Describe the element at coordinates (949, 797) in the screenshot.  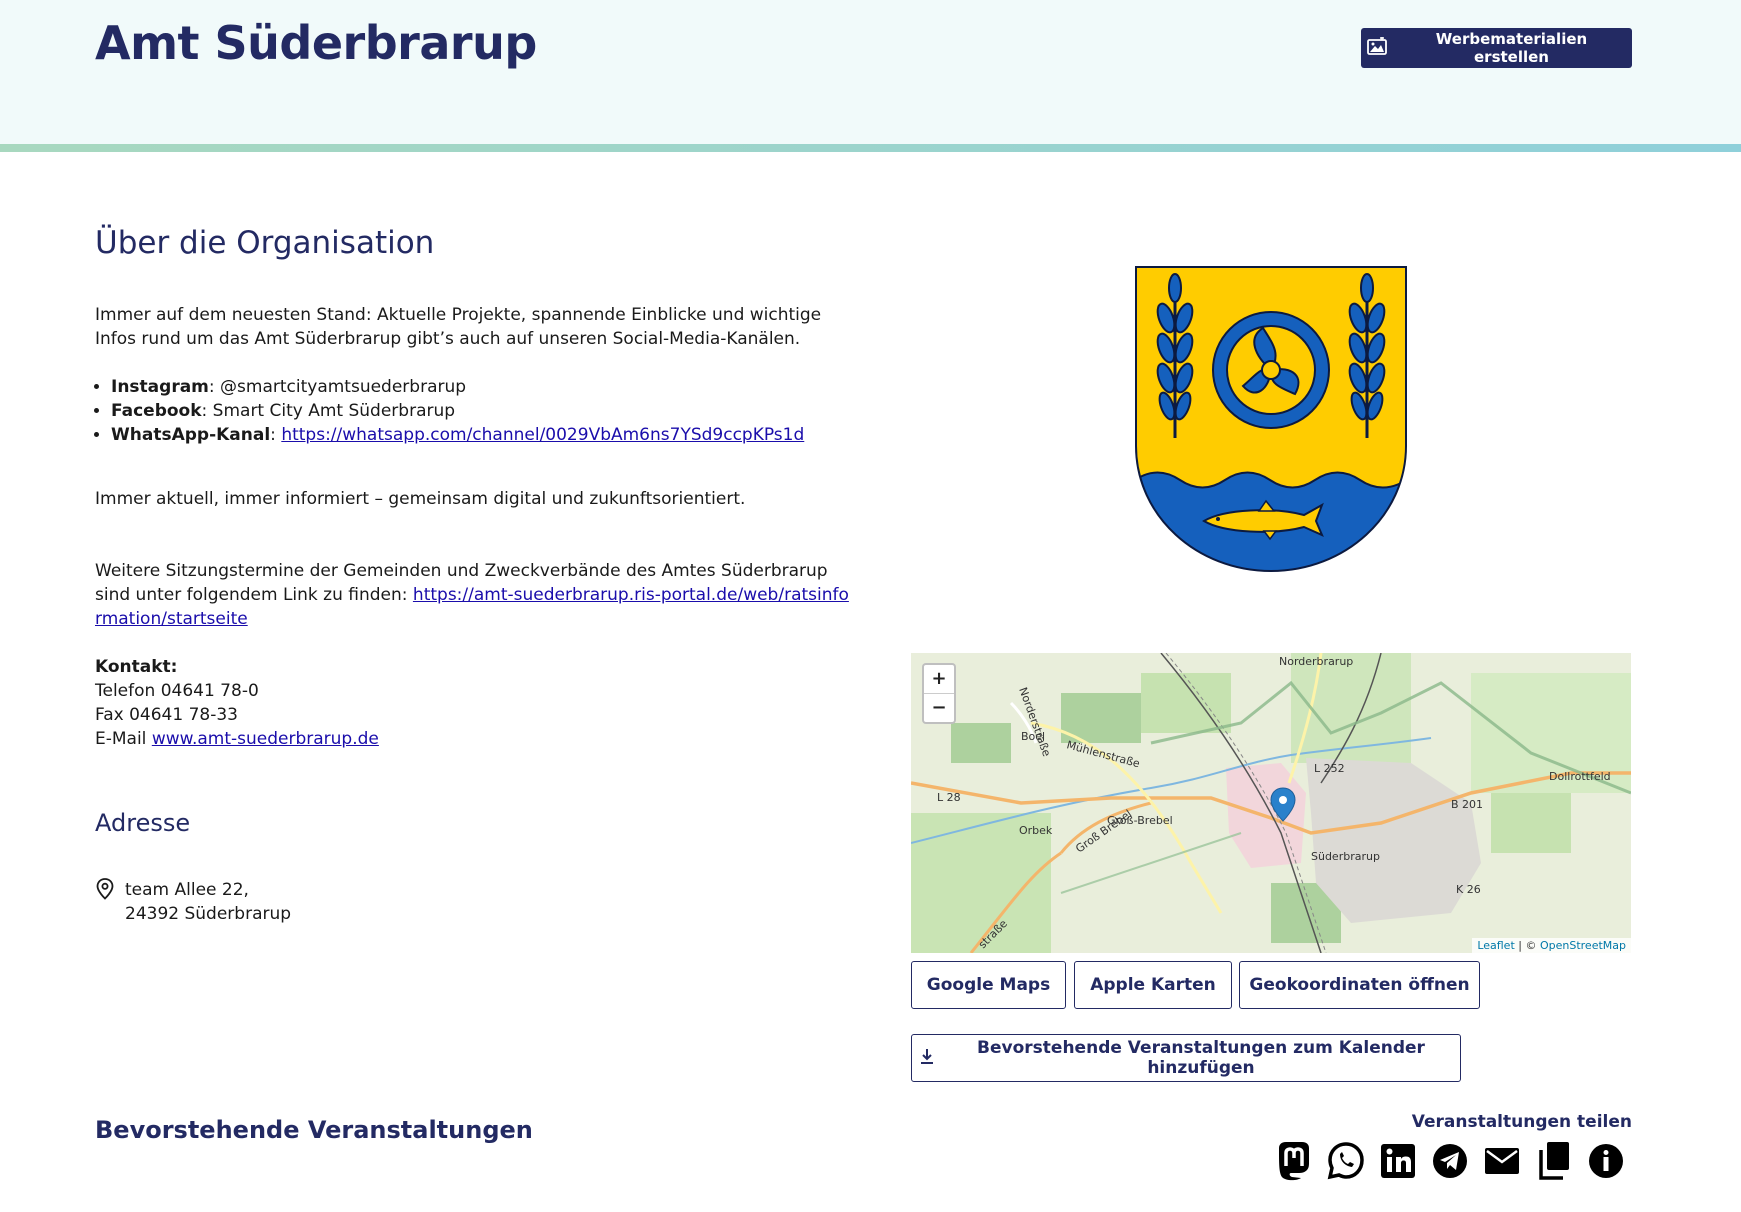
I see `map-label-l28: L 28` at that location.